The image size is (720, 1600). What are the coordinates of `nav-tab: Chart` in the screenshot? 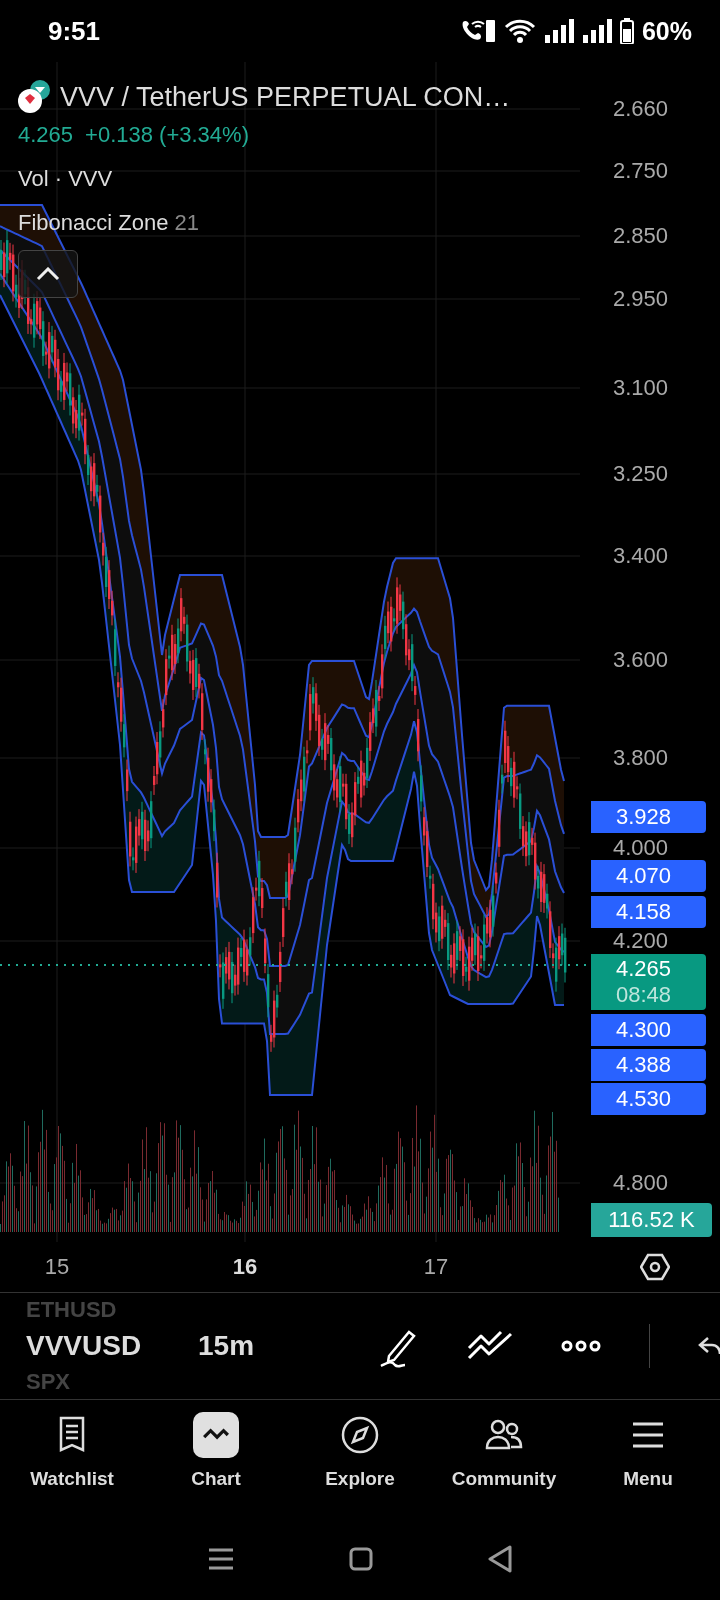 It's located at (216, 1458).